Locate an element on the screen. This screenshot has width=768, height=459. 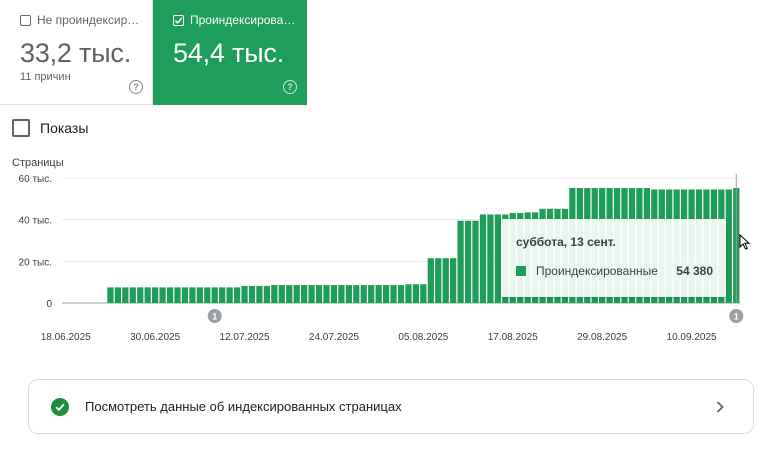
y-tick-label: 60 тыс. is located at coordinates (35, 179).